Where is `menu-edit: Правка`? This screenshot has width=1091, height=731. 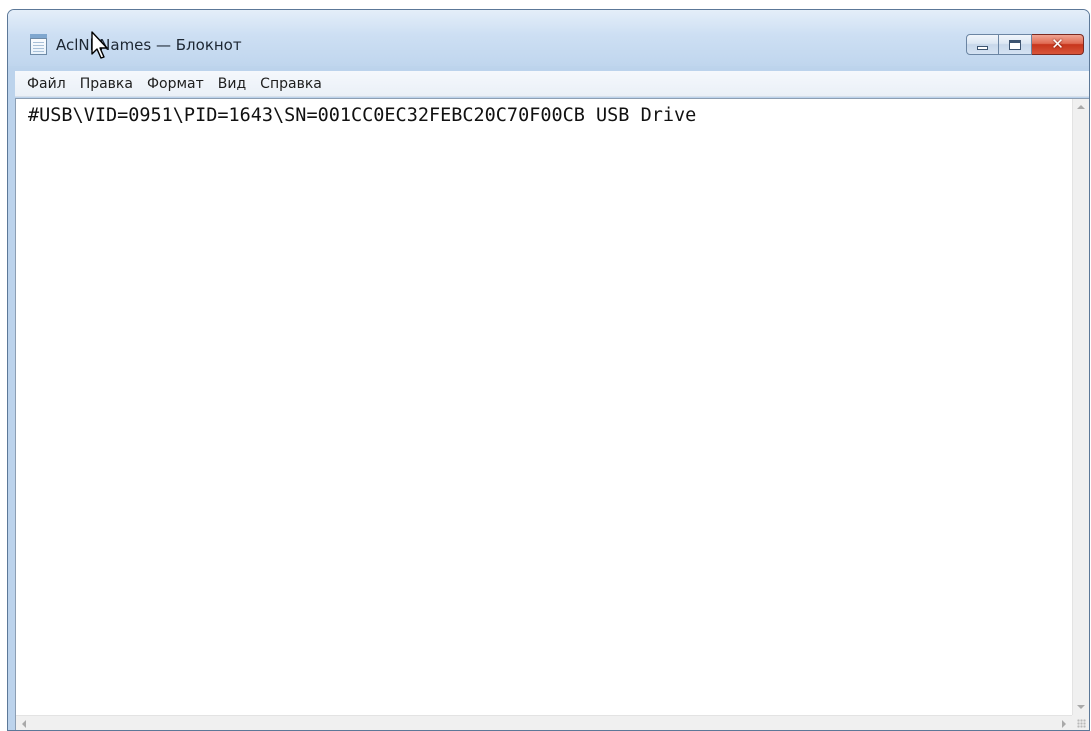
menu-edit: Правка is located at coordinates (106, 84).